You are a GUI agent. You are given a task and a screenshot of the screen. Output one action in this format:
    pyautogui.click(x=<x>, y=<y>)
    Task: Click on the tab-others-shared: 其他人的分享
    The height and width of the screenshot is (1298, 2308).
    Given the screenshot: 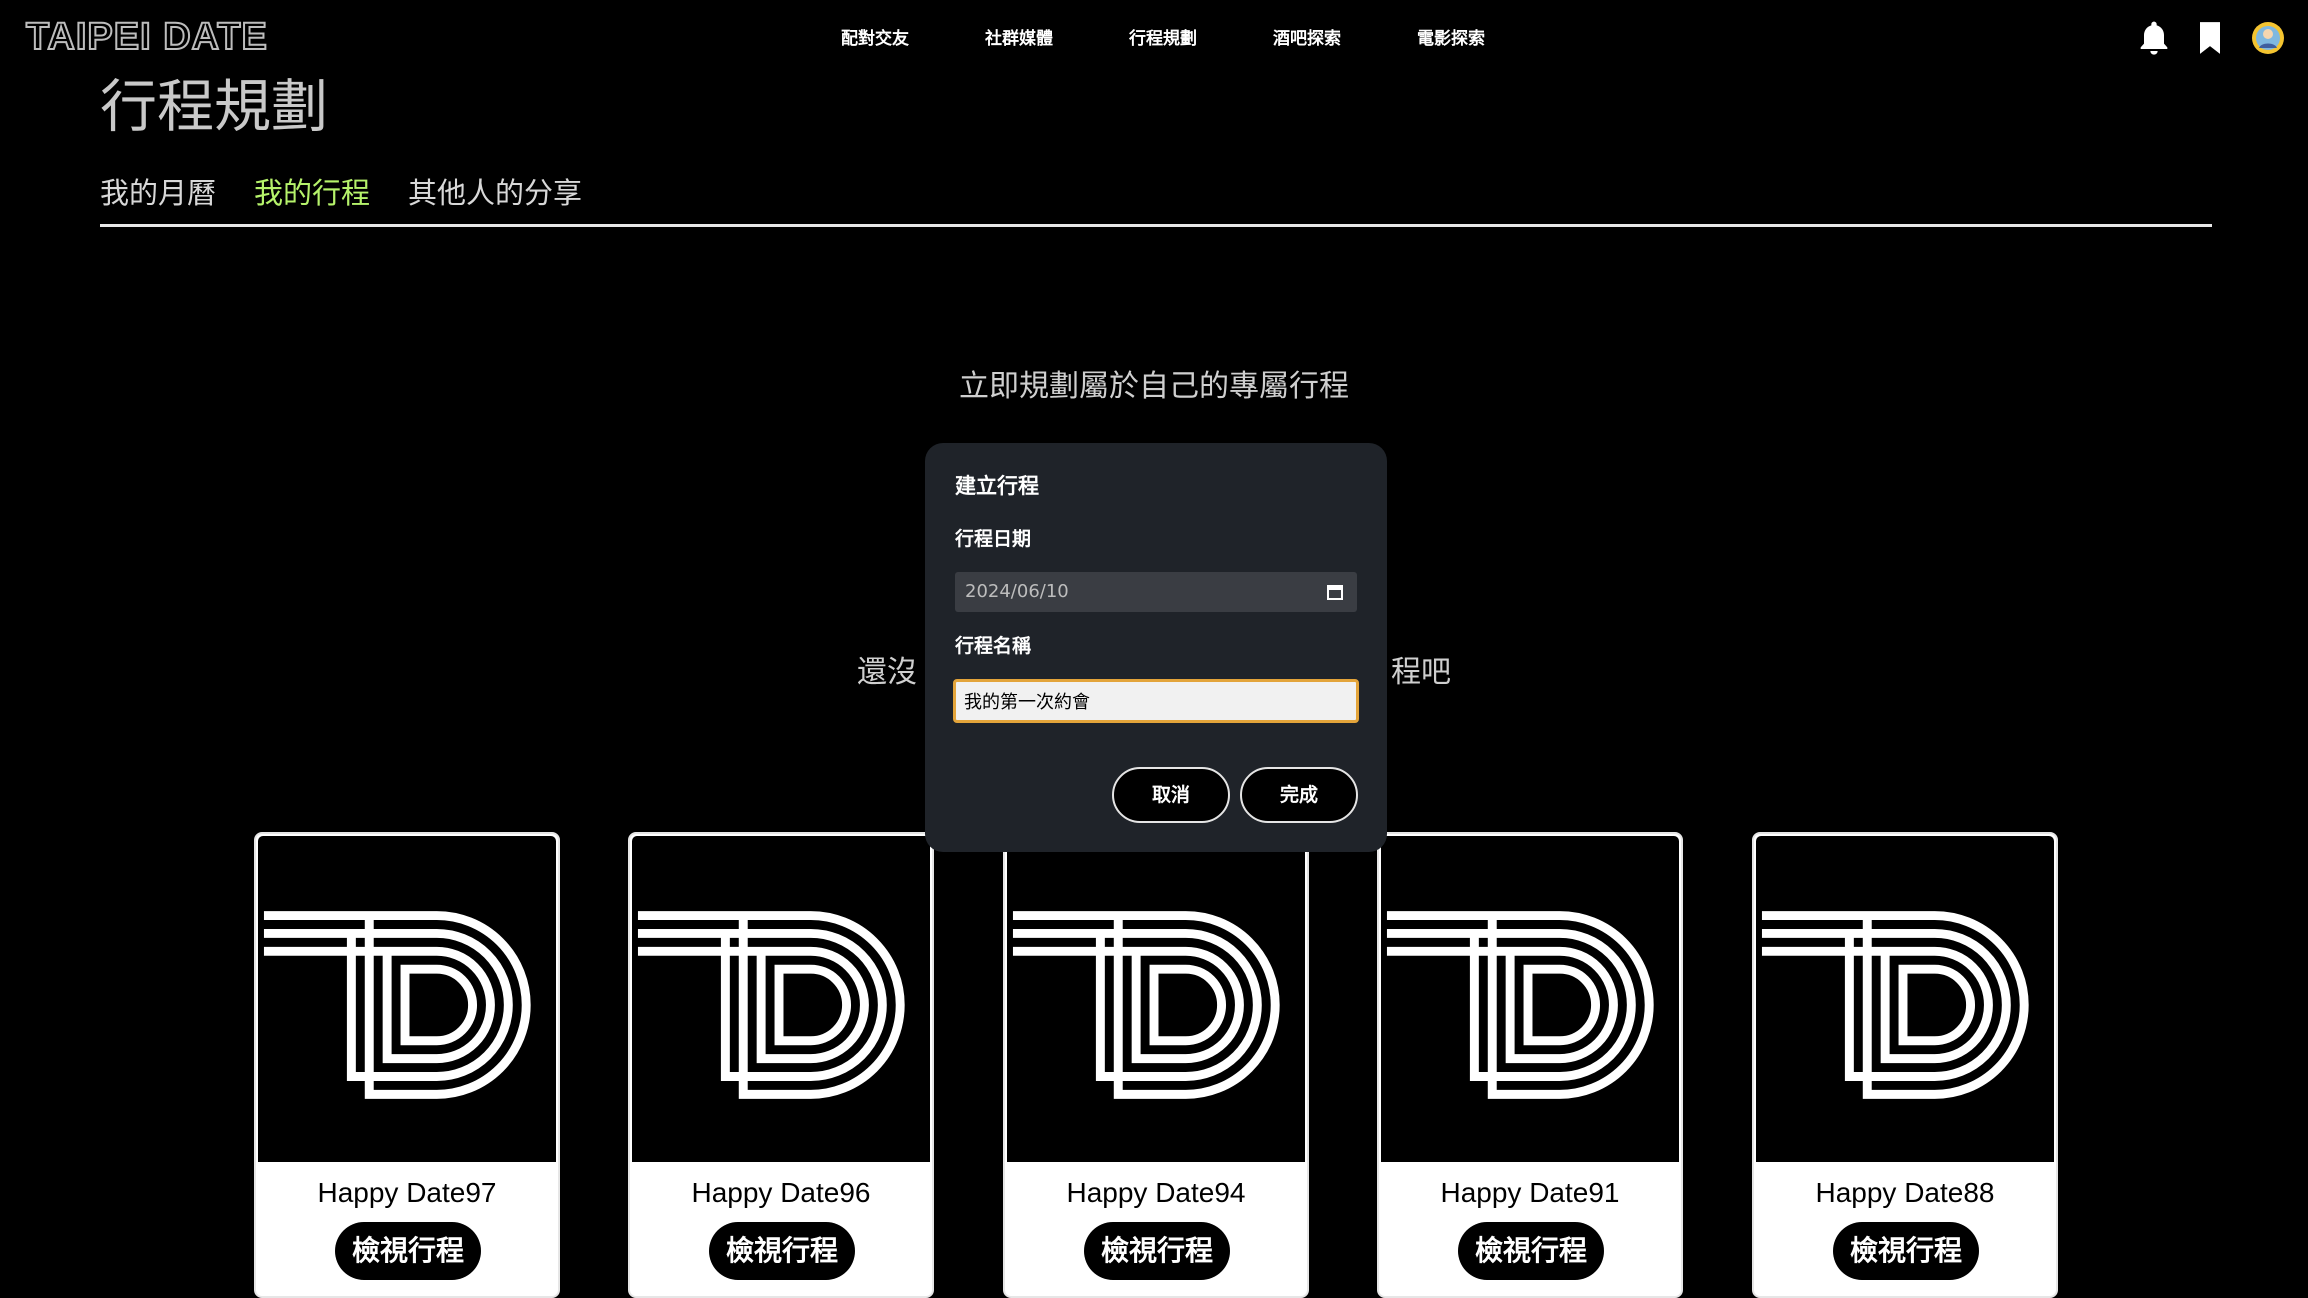 What is the action you would take?
    pyautogui.click(x=495, y=193)
    